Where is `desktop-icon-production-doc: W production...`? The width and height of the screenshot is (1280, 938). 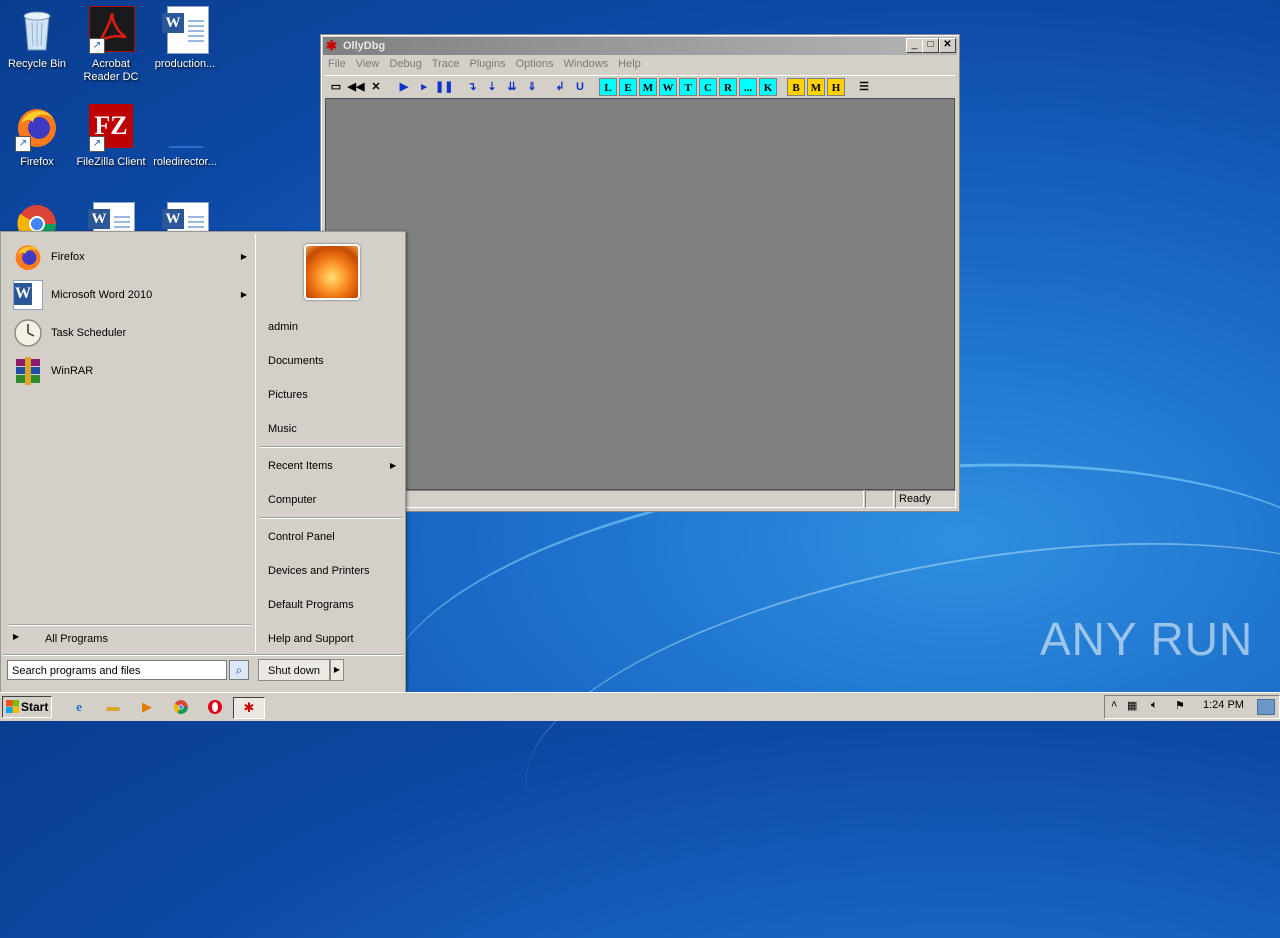
desktop-icon-production-doc: W production... is located at coordinates (185, 38).